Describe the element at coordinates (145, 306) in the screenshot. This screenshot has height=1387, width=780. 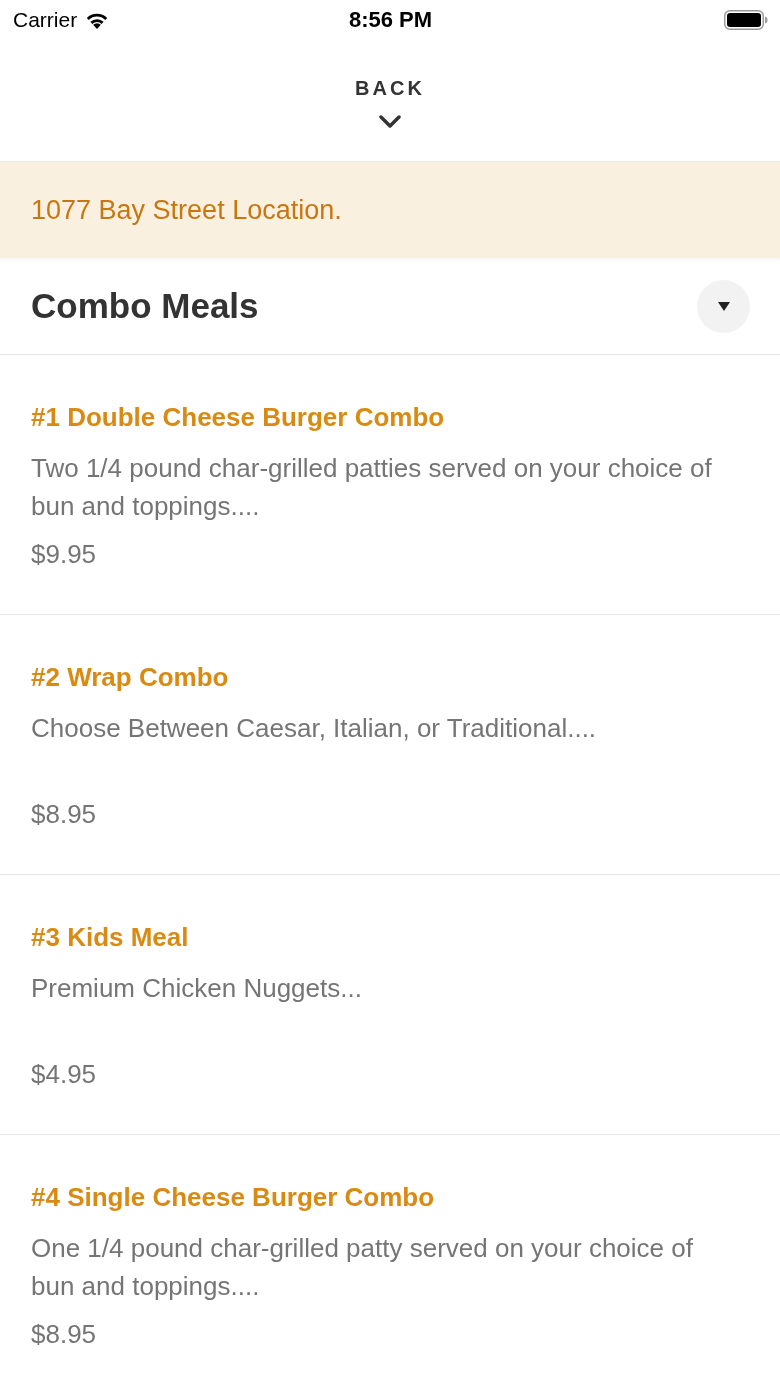
I see `section-title: Combo Meals` at that location.